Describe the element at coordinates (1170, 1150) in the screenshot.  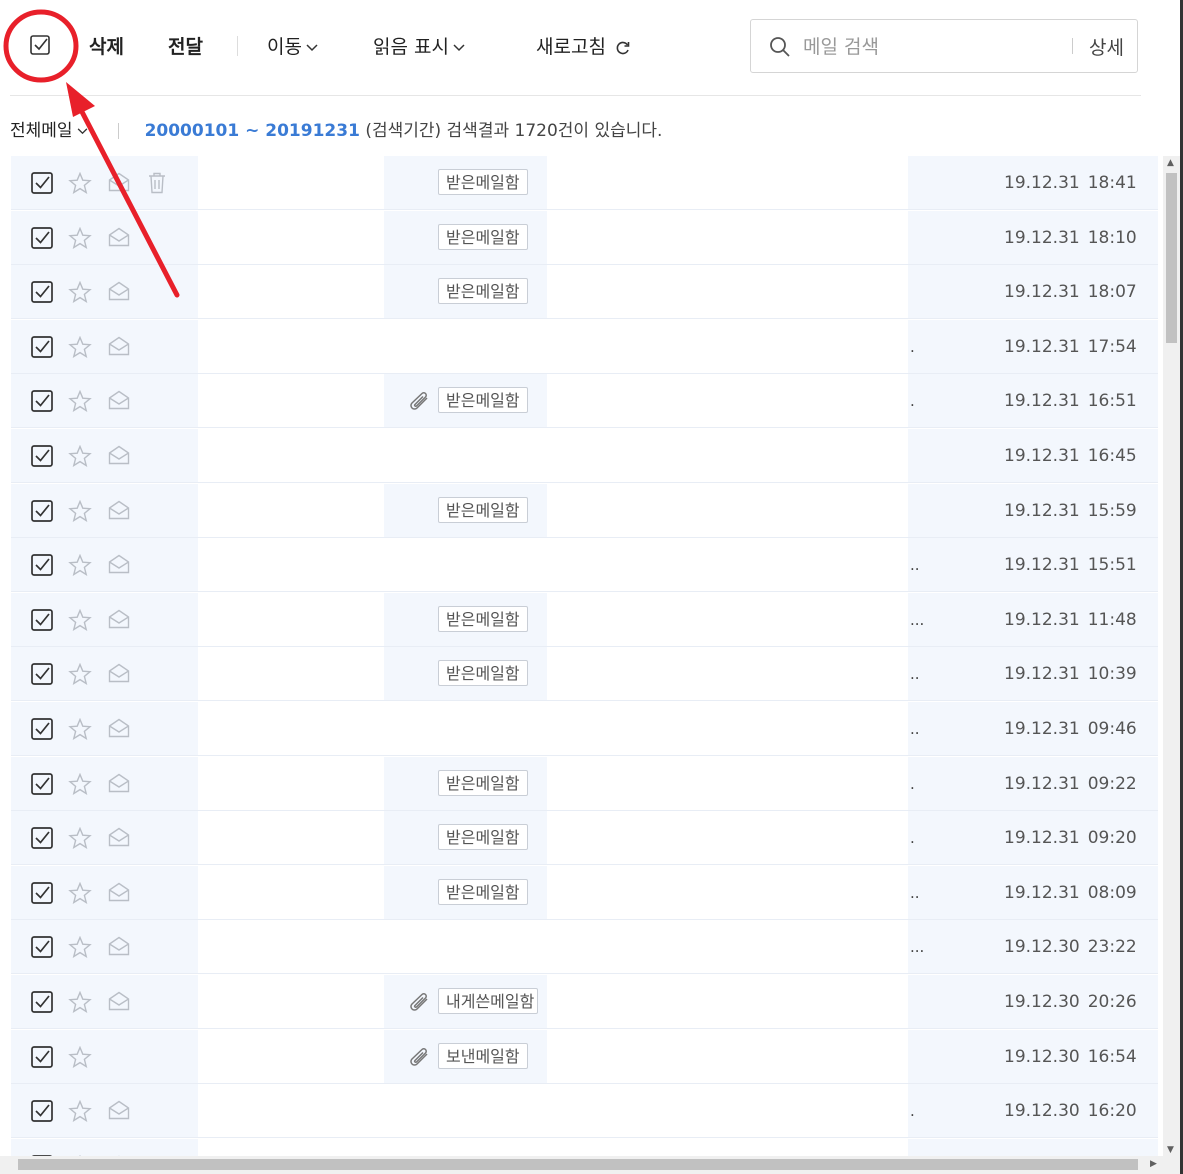
I see `scroll-down-arrow-icon: ▼` at that location.